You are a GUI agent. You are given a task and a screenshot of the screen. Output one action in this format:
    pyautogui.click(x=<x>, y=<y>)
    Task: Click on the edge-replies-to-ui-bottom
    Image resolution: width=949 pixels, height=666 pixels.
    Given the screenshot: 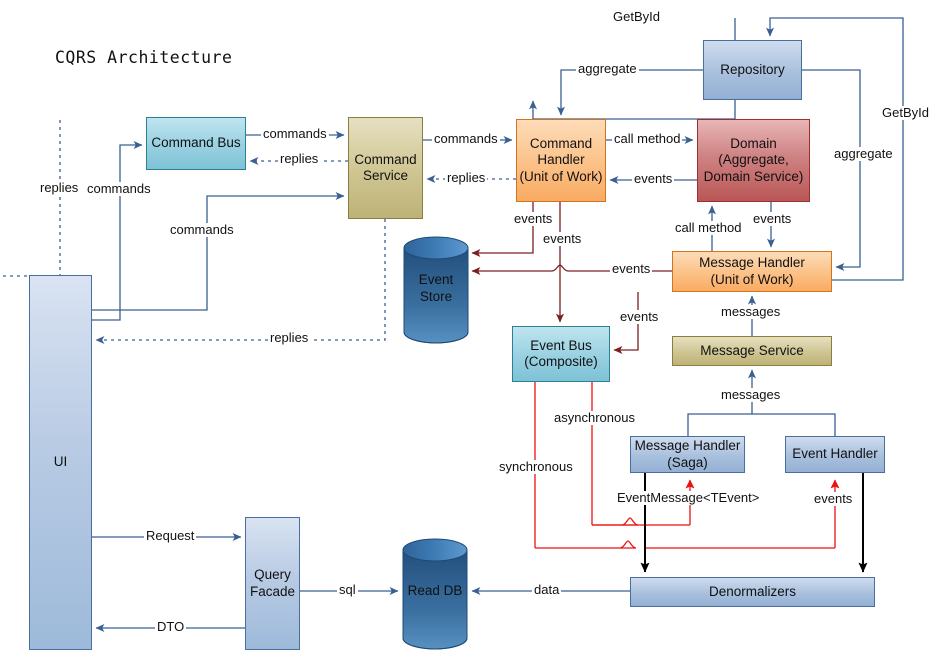 What is the action you would take?
    pyautogui.click(x=240, y=281)
    